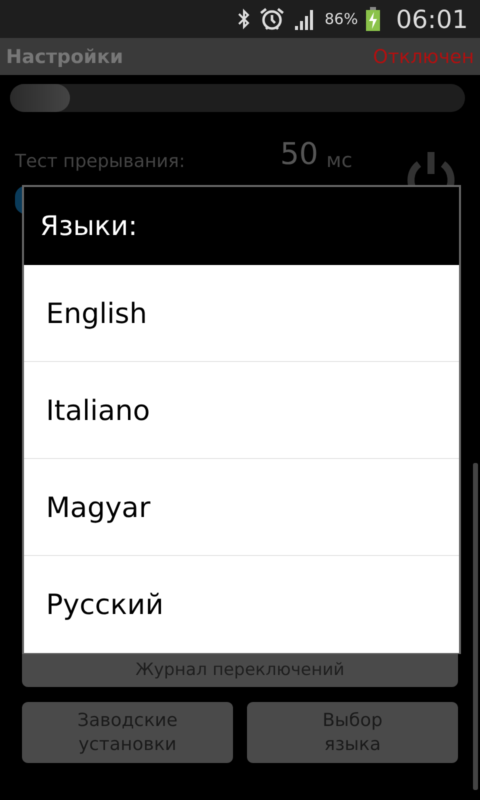 The width and height of the screenshot is (480, 800). I want to click on clock-time: 06:01, so click(432, 19).